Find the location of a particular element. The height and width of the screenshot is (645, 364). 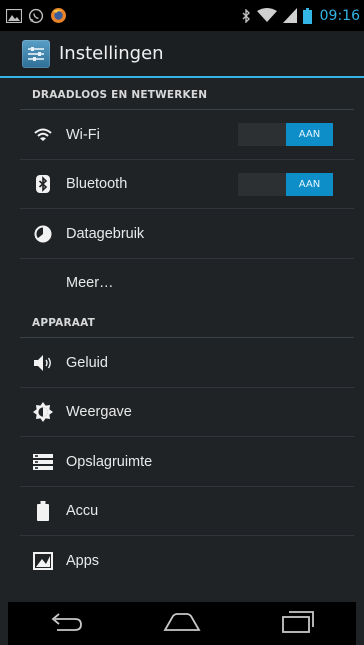

home-icon is located at coordinates (182, 624).